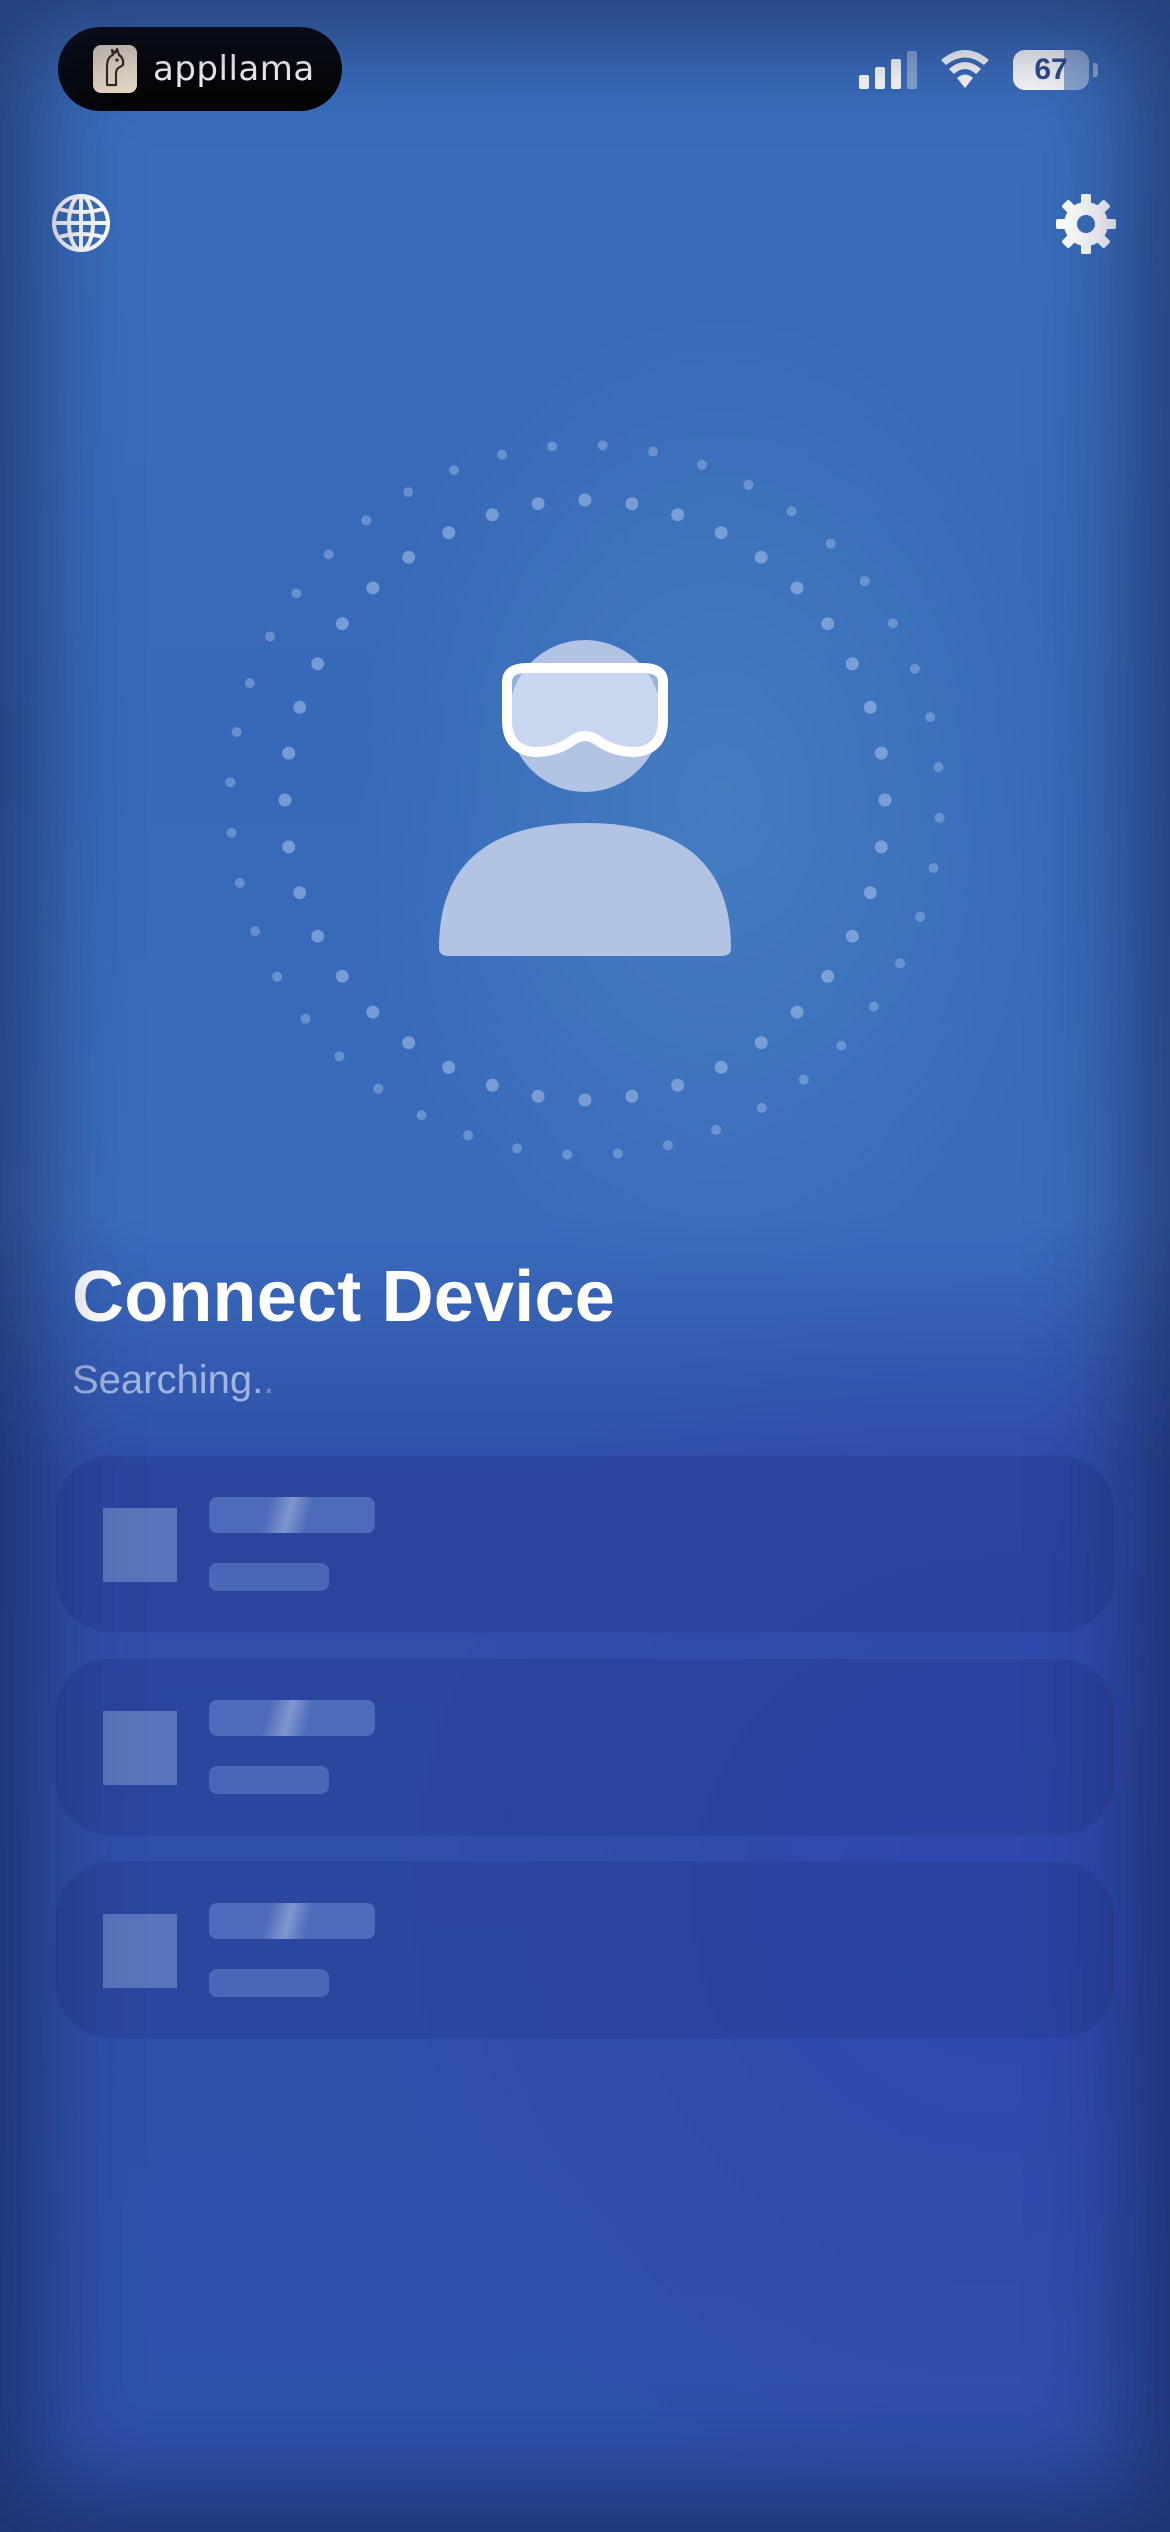 The width and height of the screenshot is (1170, 2532). I want to click on battery-level: 67, so click(1051, 69).